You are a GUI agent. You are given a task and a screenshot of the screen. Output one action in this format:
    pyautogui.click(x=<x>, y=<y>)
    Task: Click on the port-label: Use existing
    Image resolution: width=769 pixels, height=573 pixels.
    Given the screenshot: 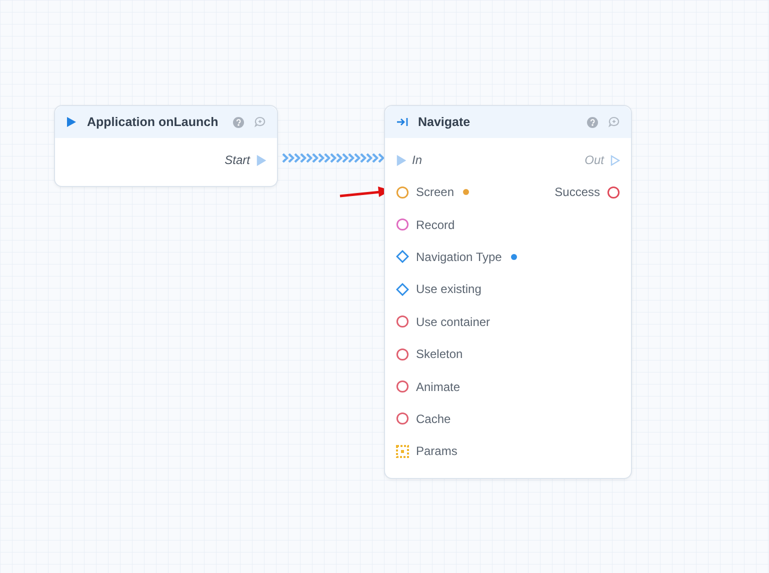 What is the action you would take?
    pyautogui.click(x=449, y=289)
    